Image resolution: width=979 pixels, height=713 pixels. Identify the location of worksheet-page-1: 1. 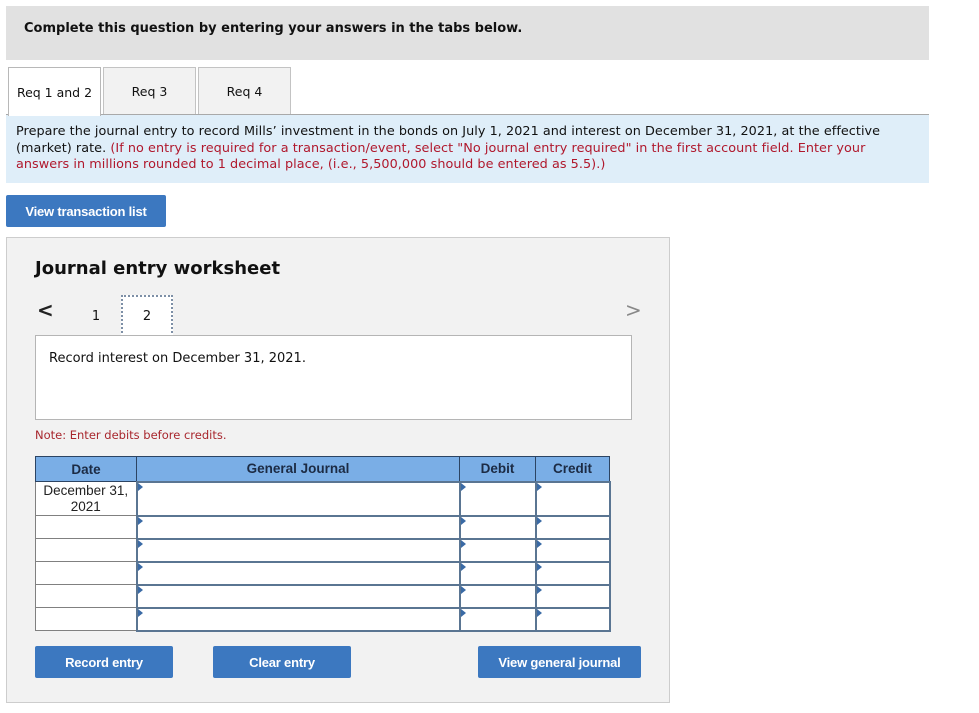
(96, 316).